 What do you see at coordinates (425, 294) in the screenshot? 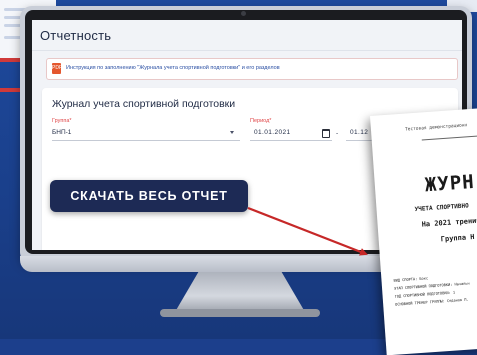
I see `doc-meta-line: ГОД СПОРТИВНОЙ ПОДГОТОВКИ: 1` at bounding box center [425, 294].